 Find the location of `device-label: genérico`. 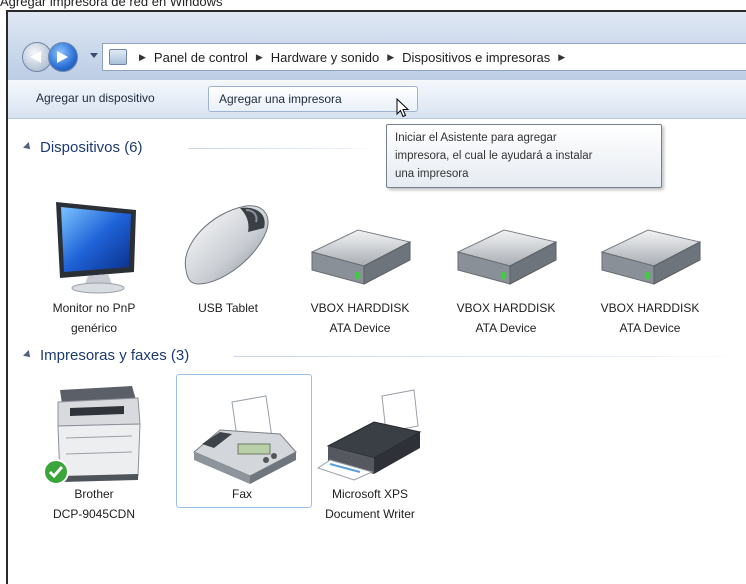

device-label: genérico is located at coordinates (94, 328).